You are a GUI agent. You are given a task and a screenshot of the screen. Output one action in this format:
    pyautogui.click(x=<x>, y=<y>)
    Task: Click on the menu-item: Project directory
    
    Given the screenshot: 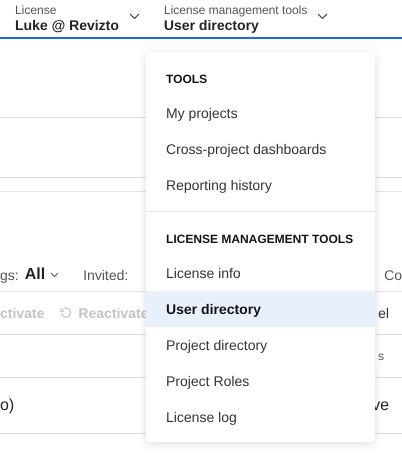 What is the action you would take?
    pyautogui.click(x=260, y=345)
    